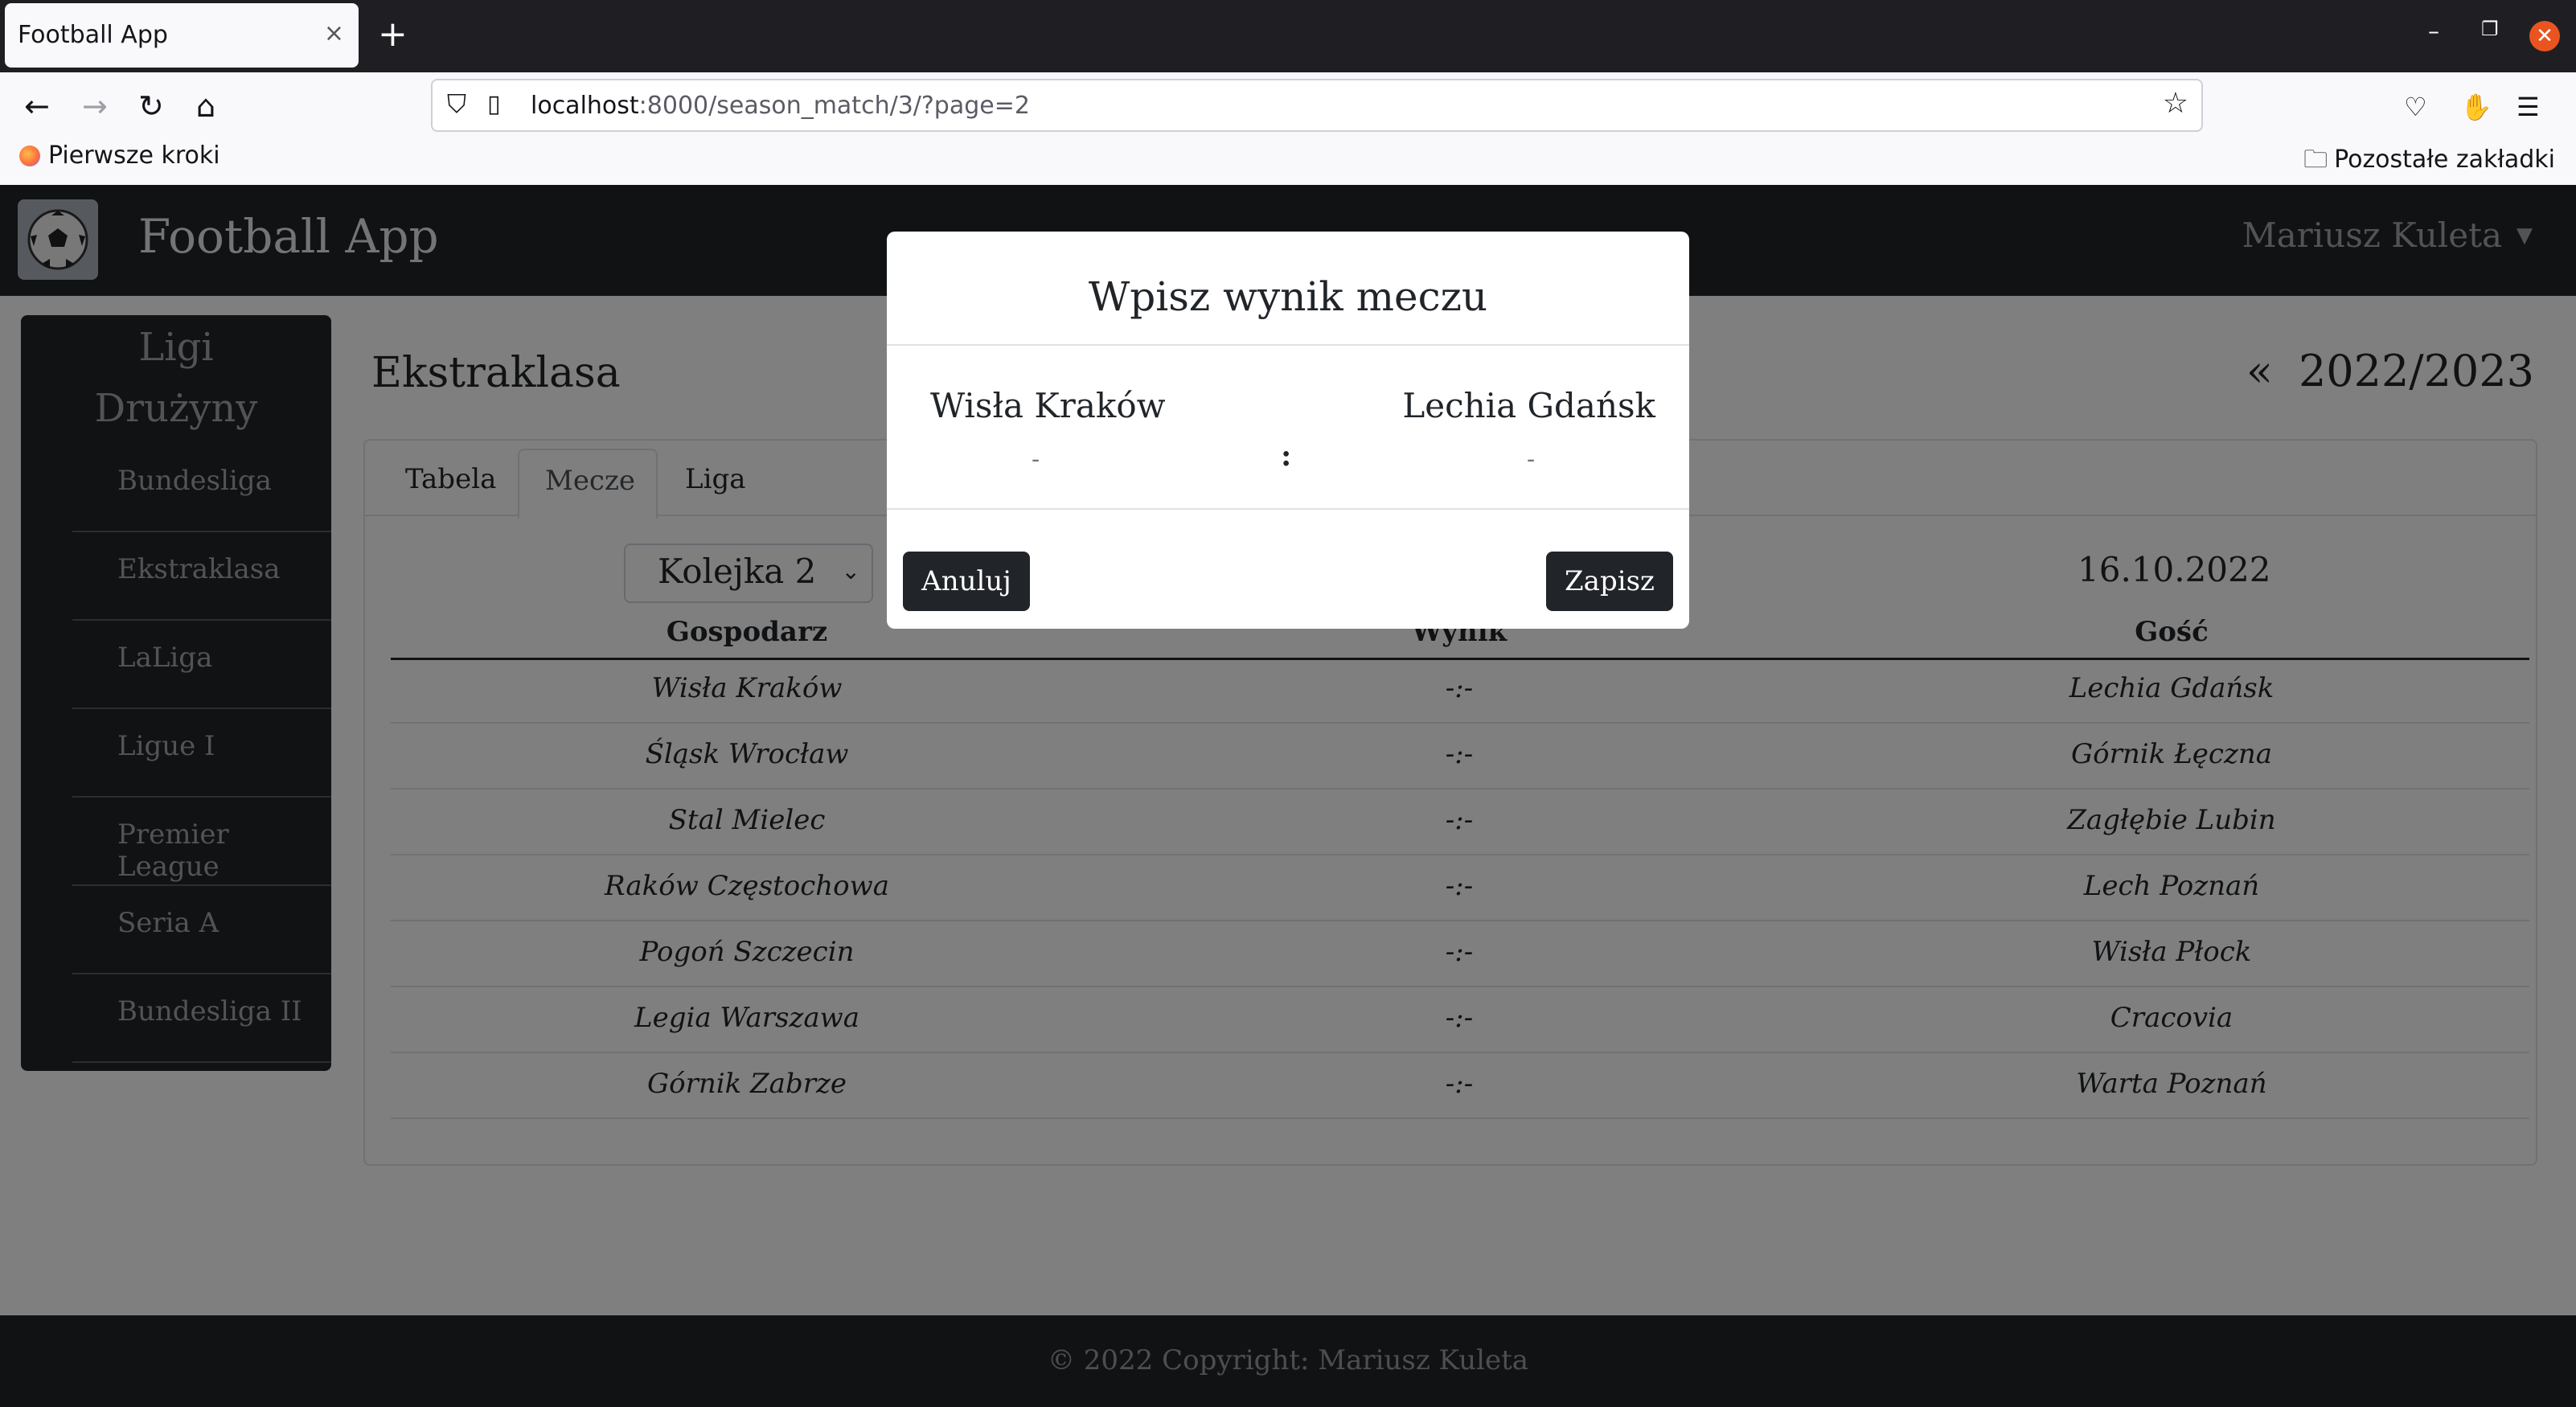 The height and width of the screenshot is (1407, 2576). Describe the element at coordinates (206, 106) in the screenshot. I see `home-icon: ⌂` at that location.